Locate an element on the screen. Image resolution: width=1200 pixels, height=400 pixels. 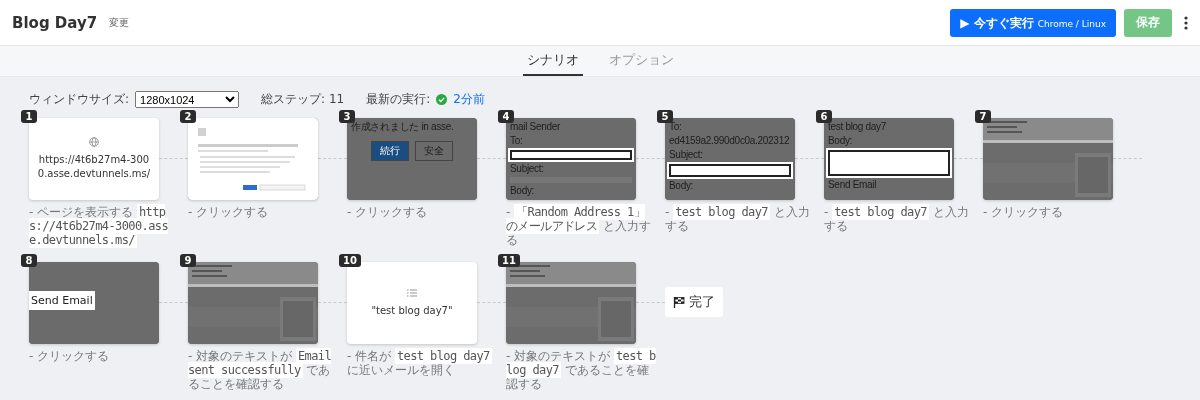
flag-icon is located at coordinates (679, 302).